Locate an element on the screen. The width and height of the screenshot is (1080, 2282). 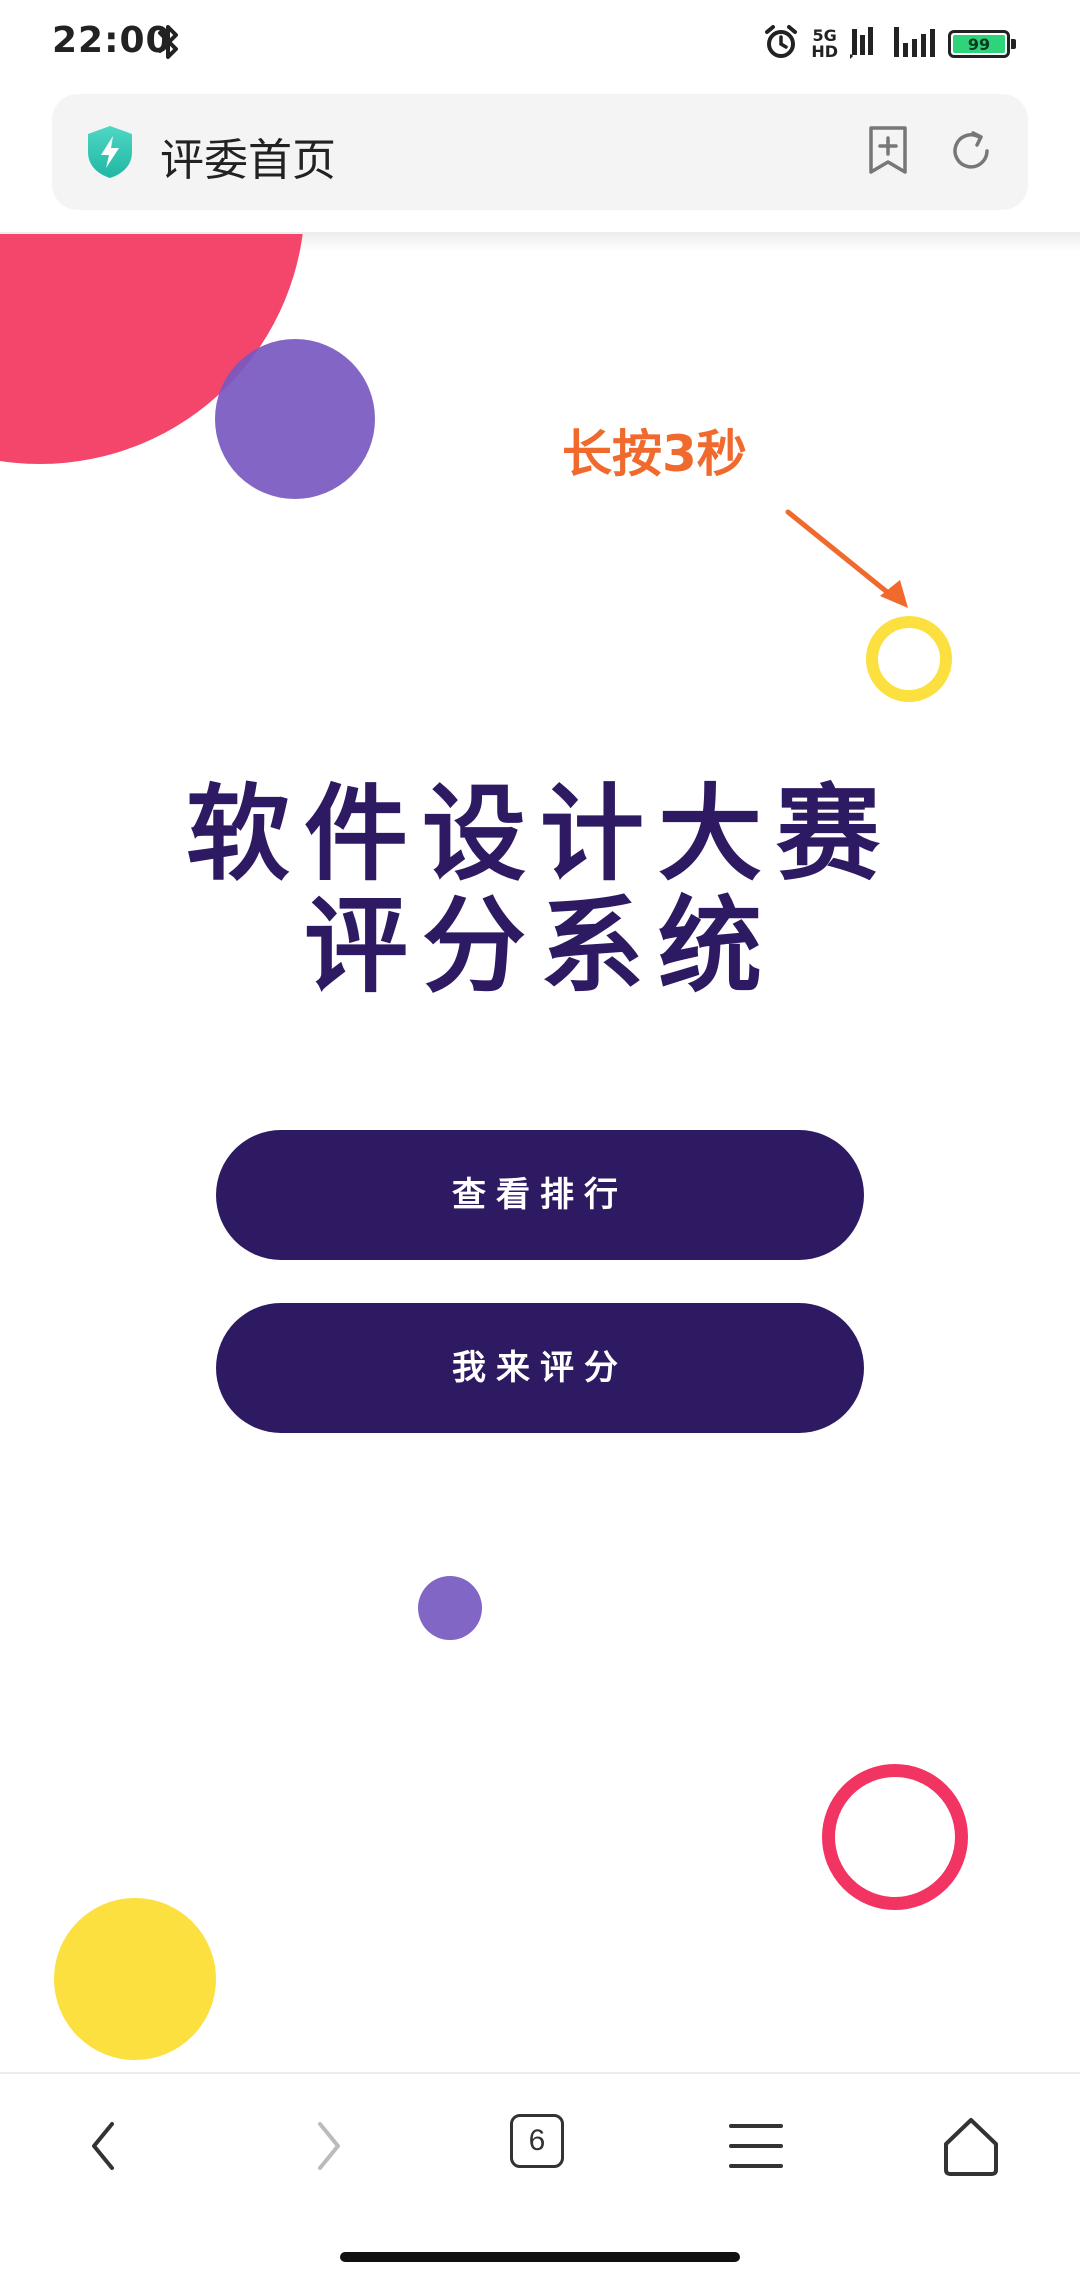
menu-icon is located at coordinates (756, 2148).